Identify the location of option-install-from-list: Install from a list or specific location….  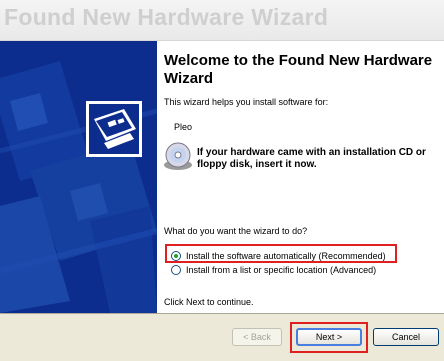
(273, 270).